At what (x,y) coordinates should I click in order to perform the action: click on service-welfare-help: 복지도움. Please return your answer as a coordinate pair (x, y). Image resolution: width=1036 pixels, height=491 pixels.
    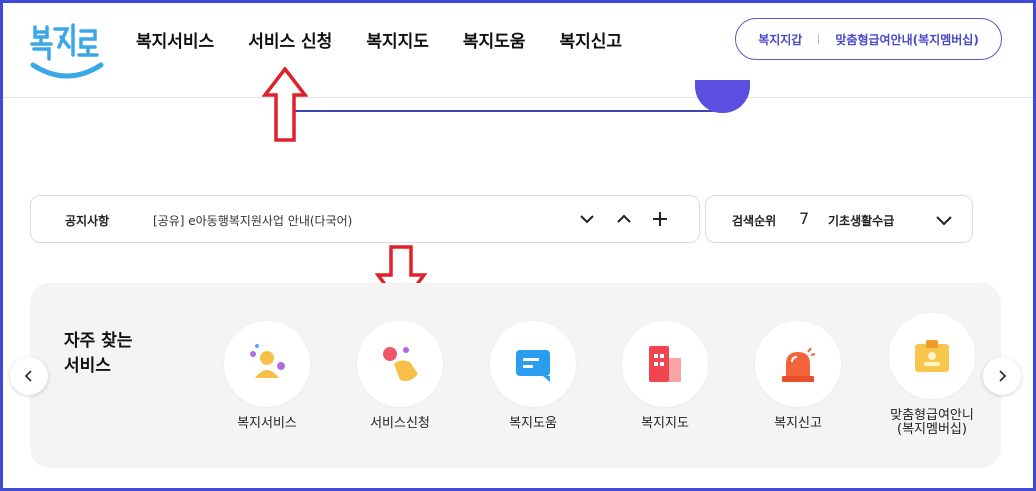
    Looking at the image, I should click on (533, 376).